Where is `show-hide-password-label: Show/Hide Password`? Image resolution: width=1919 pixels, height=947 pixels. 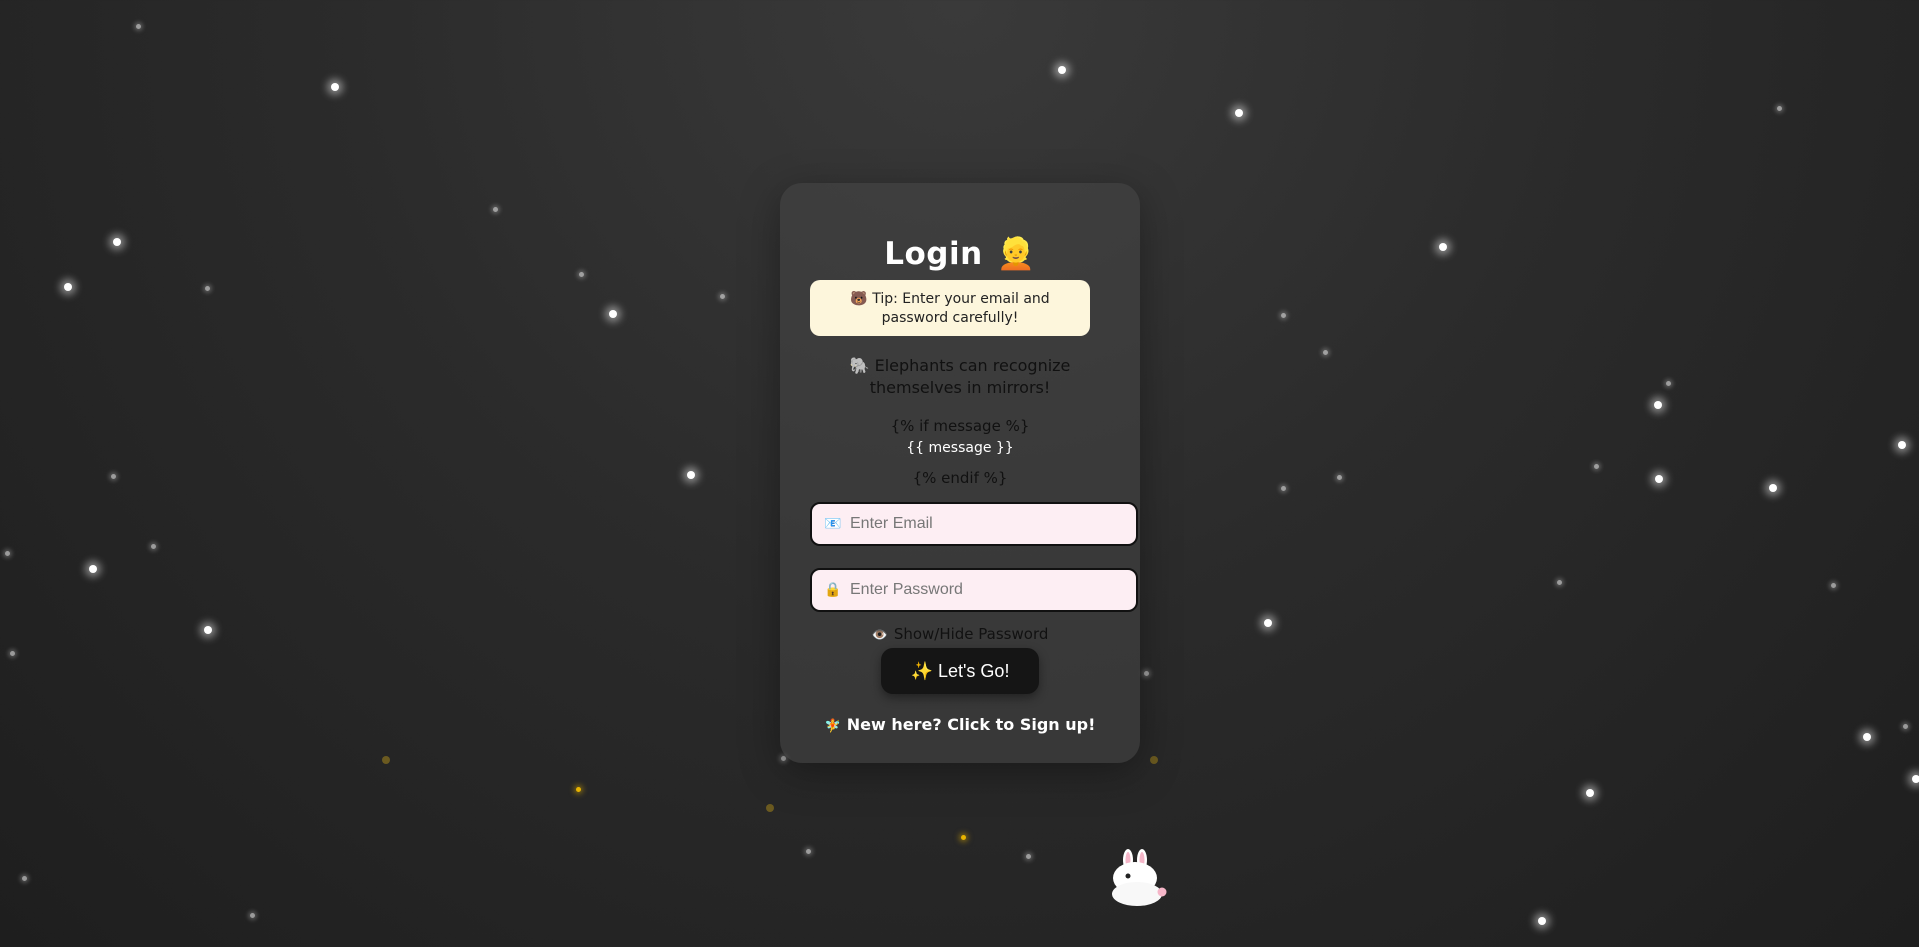
show-hide-password-label: Show/Hide Password is located at coordinates (971, 634).